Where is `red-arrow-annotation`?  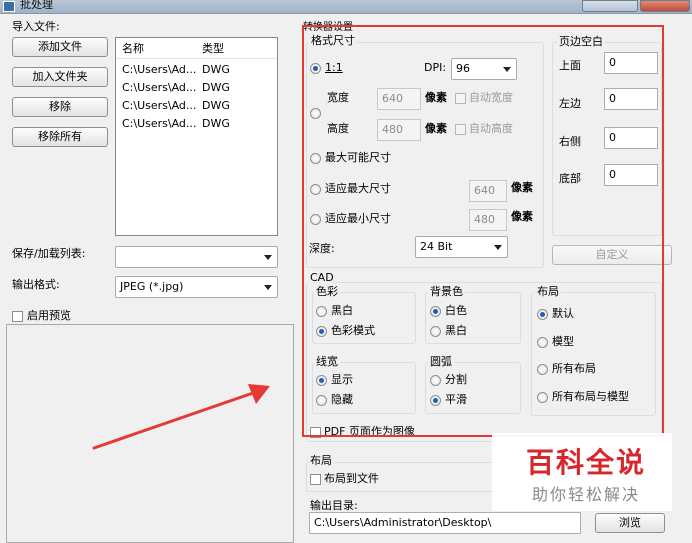
red-arrow-annotation is located at coordinates (181, 417).